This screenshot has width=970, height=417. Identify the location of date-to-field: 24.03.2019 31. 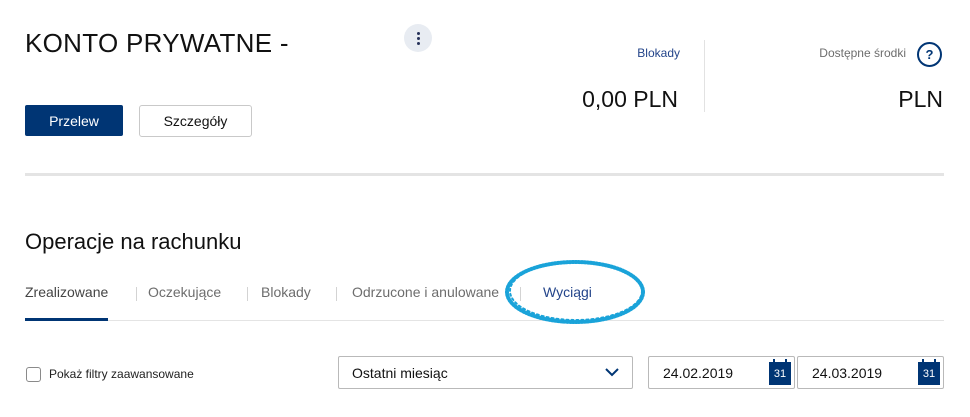
(870, 372).